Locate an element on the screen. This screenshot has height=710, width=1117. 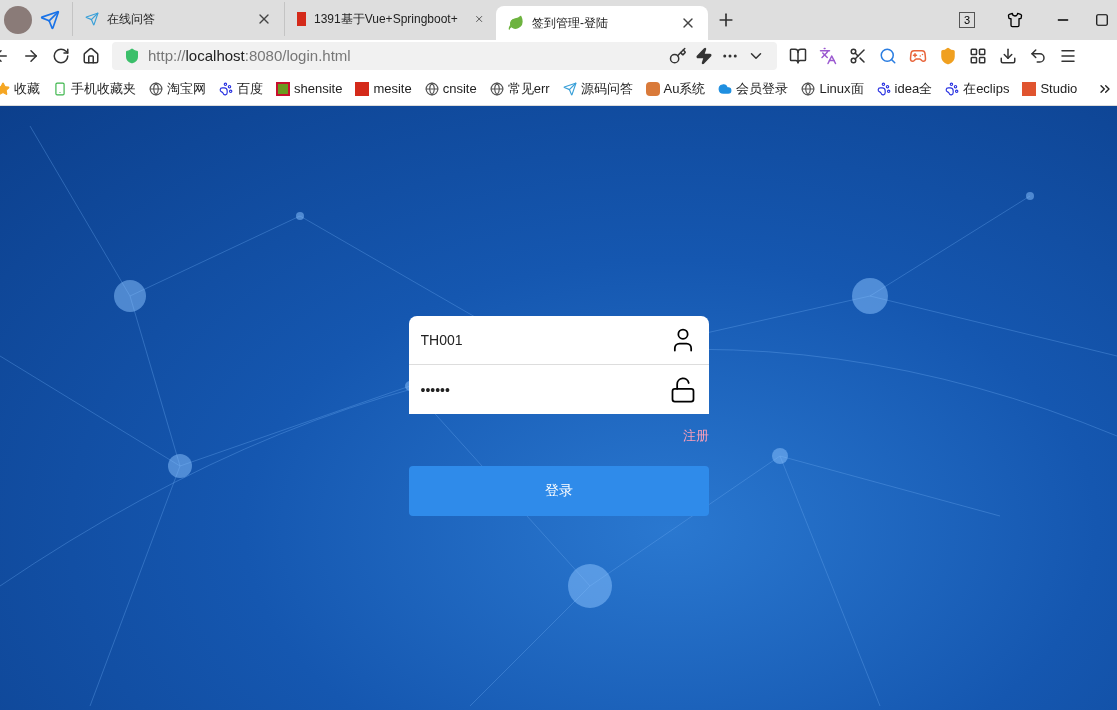
browser-tab: 签到管理-登陆 is located at coordinates (602, 23).